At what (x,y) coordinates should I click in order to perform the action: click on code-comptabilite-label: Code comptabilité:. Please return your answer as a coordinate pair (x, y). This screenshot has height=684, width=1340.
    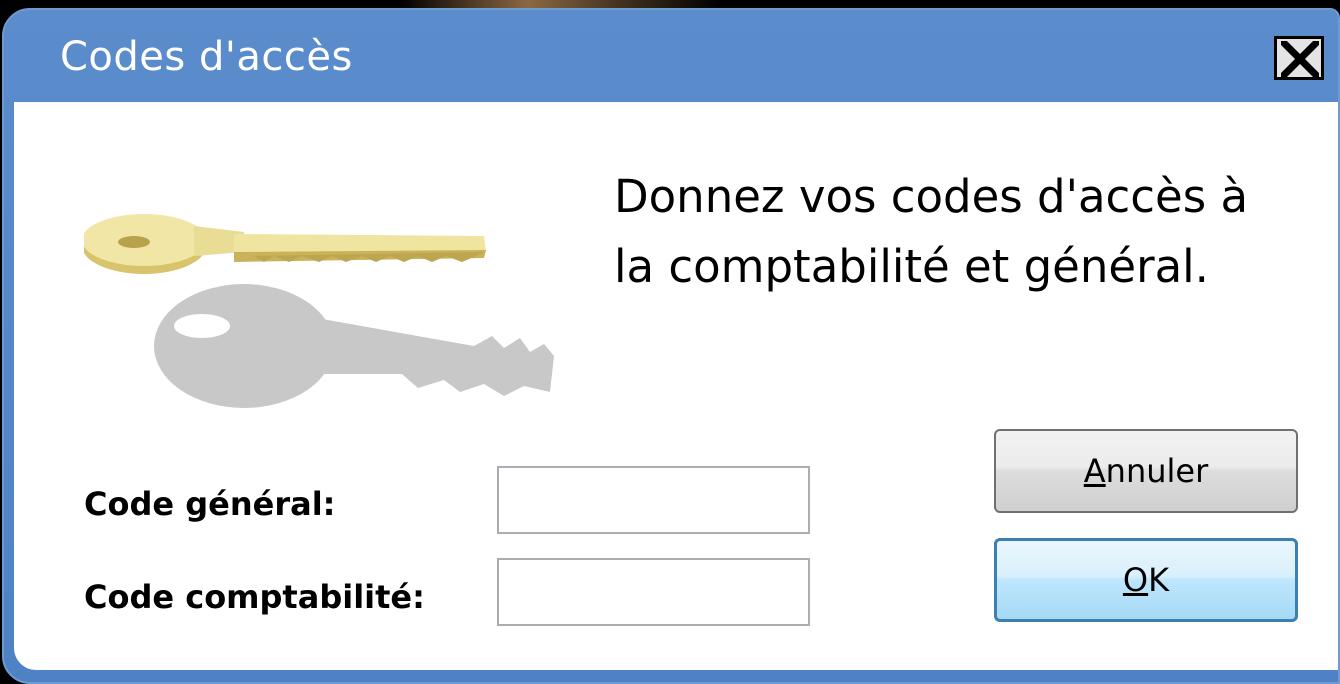
    Looking at the image, I should click on (254, 597).